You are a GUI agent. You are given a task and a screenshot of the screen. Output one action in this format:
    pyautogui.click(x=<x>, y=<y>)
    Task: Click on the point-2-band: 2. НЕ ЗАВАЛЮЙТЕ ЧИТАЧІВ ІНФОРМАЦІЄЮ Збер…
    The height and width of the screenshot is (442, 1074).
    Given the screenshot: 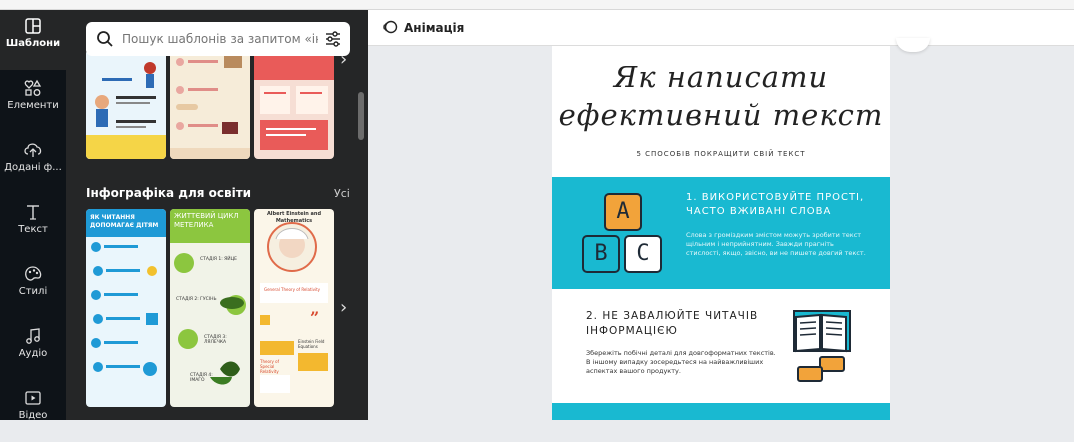 What is the action you would take?
    pyautogui.click(x=721, y=346)
    